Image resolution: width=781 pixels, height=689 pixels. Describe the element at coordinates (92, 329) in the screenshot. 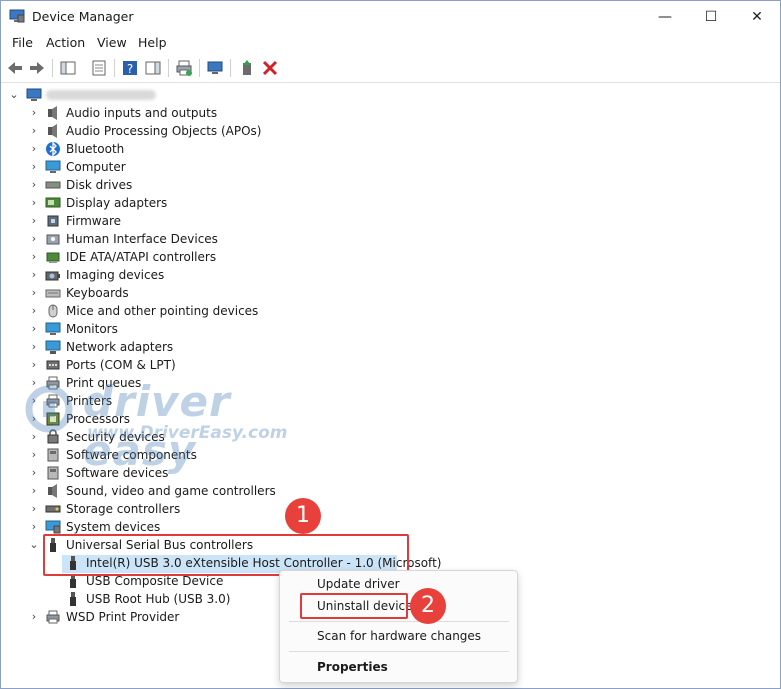

I see `tree-label: Monitors` at that location.